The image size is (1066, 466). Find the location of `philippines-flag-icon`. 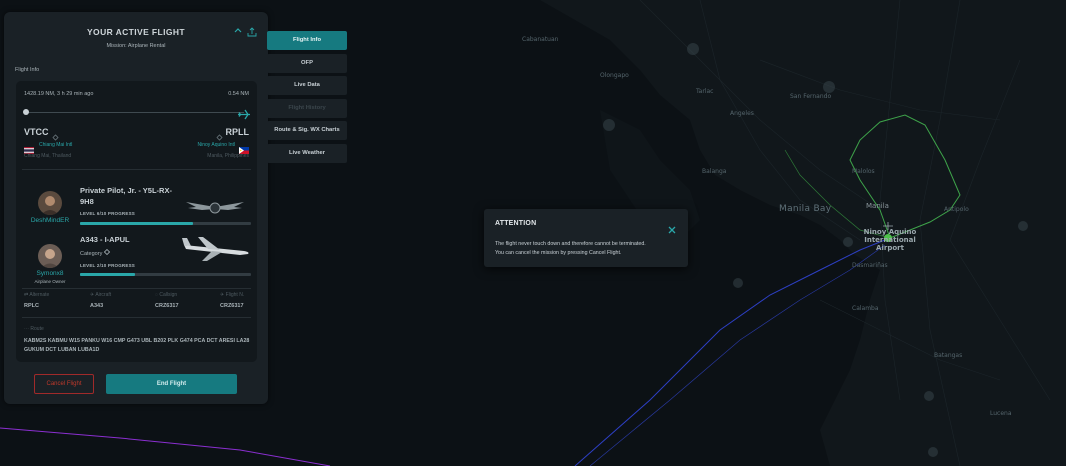

philippines-flag-icon is located at coordinates (244, 147).